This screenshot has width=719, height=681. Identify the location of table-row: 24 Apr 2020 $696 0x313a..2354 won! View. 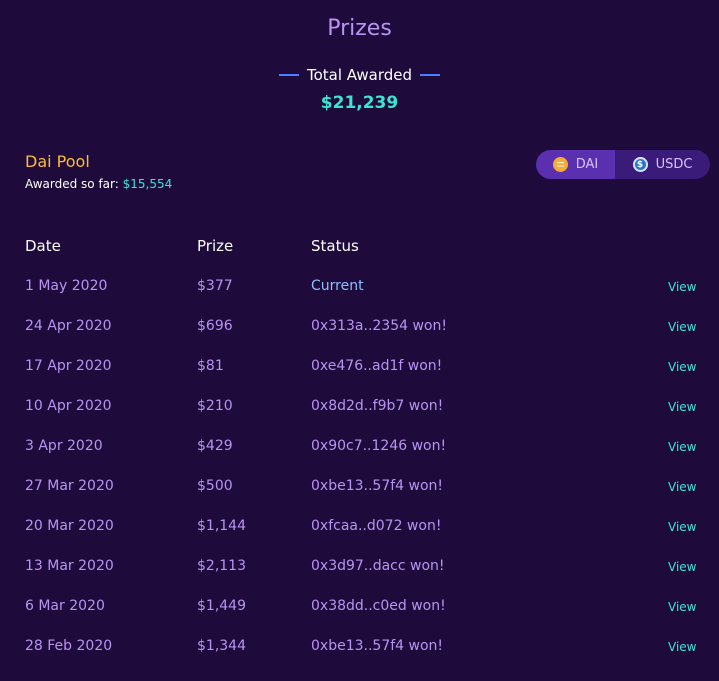
(359, 327).